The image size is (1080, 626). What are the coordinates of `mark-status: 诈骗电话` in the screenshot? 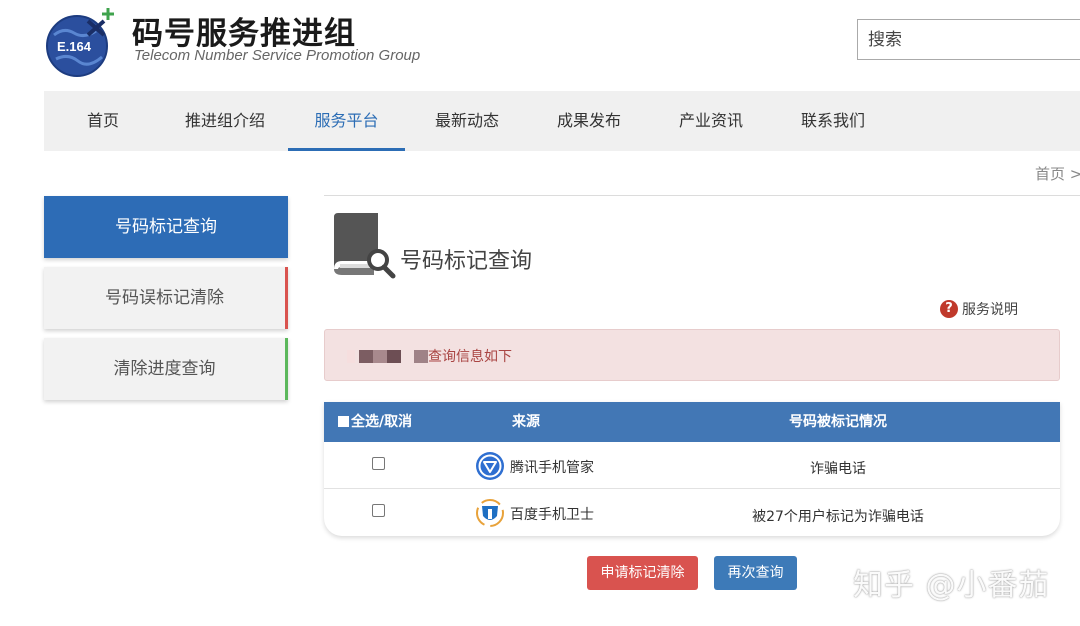 It's located at (838, 469).